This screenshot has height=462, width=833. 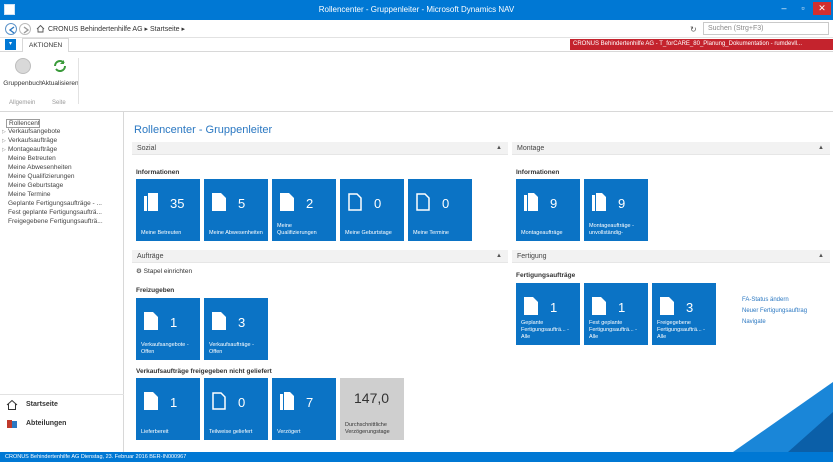 What do you see at coordinates (40, 28) in the screenshot?
I see `home-icon` at bounding box center [40, 28].